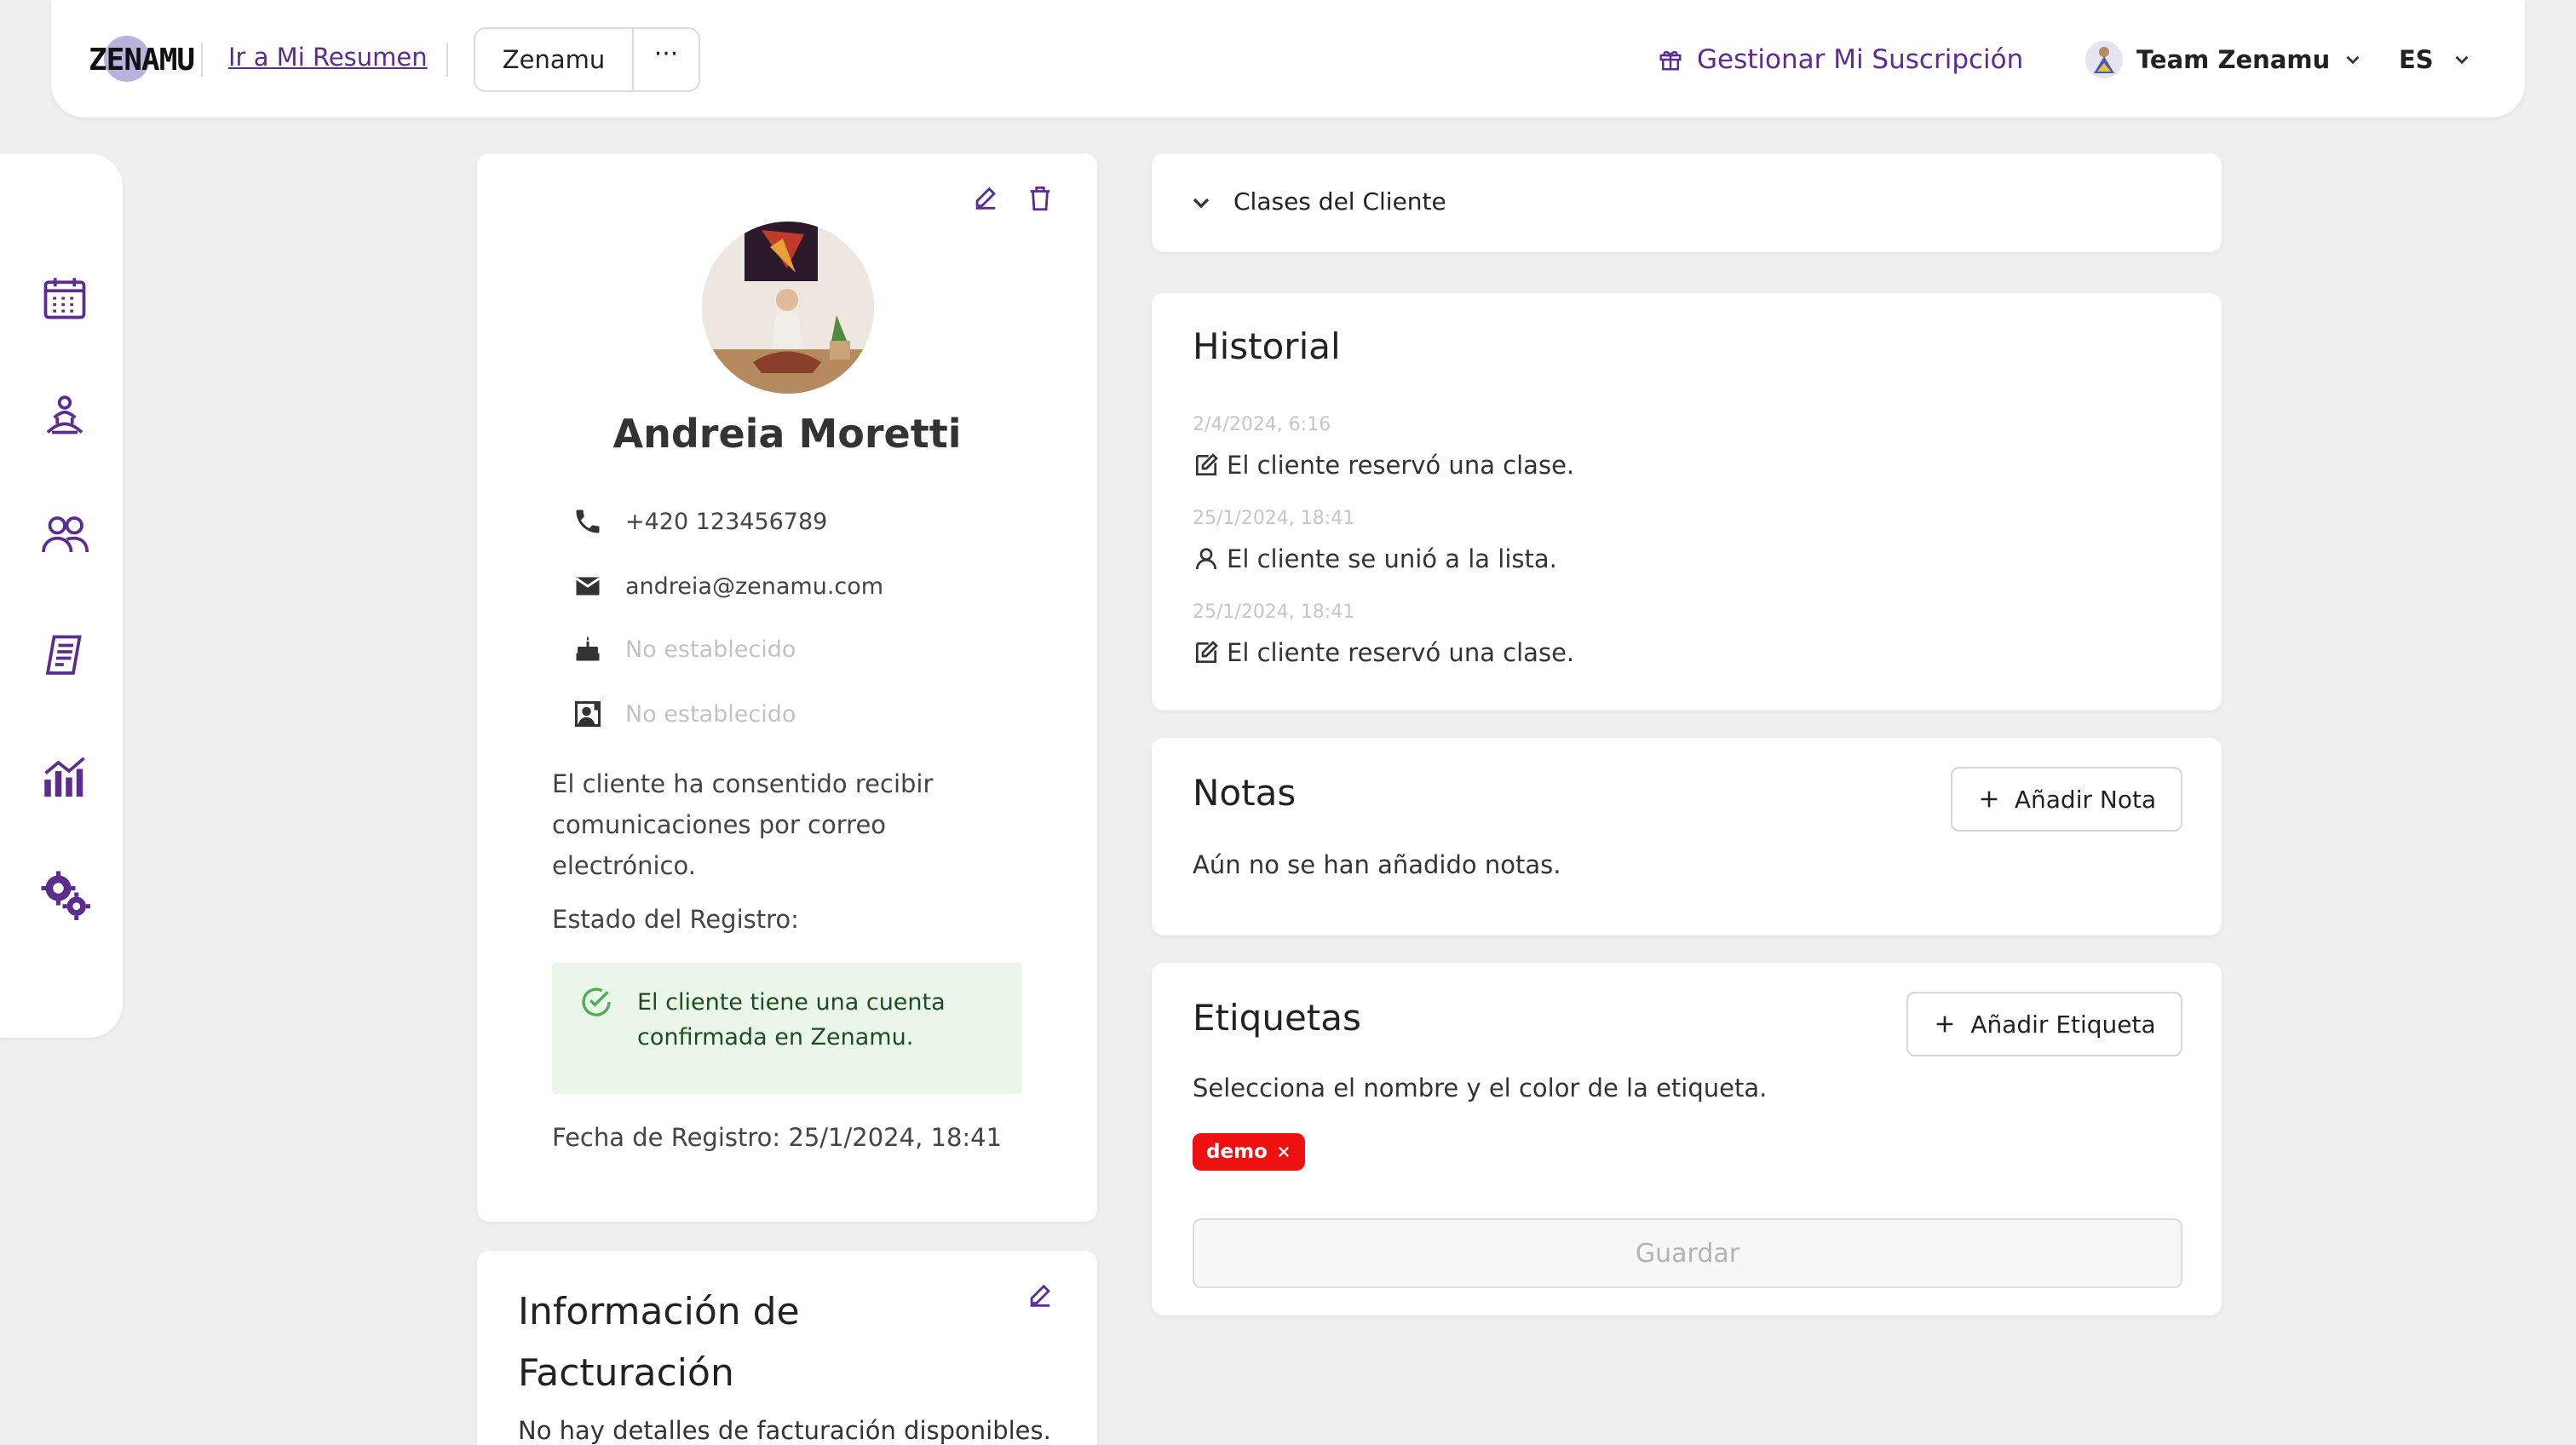 Image resolution: width=2576 pixels, height=1445 pixels. What do you see at coordinates (1392, 558) in the screenshot?
I see `history-entry-text: El cliente se unió a la lista.` at bounding box center [1392, 558].